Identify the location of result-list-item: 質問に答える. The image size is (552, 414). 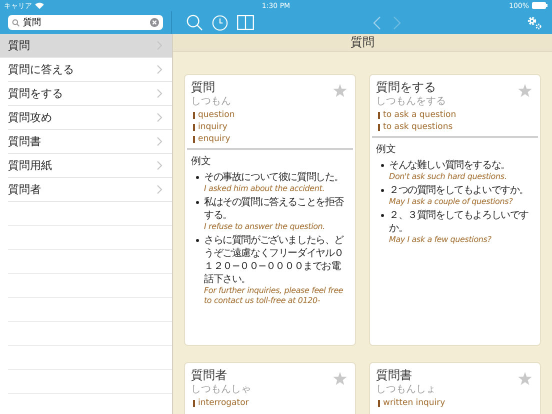
(90, 70).